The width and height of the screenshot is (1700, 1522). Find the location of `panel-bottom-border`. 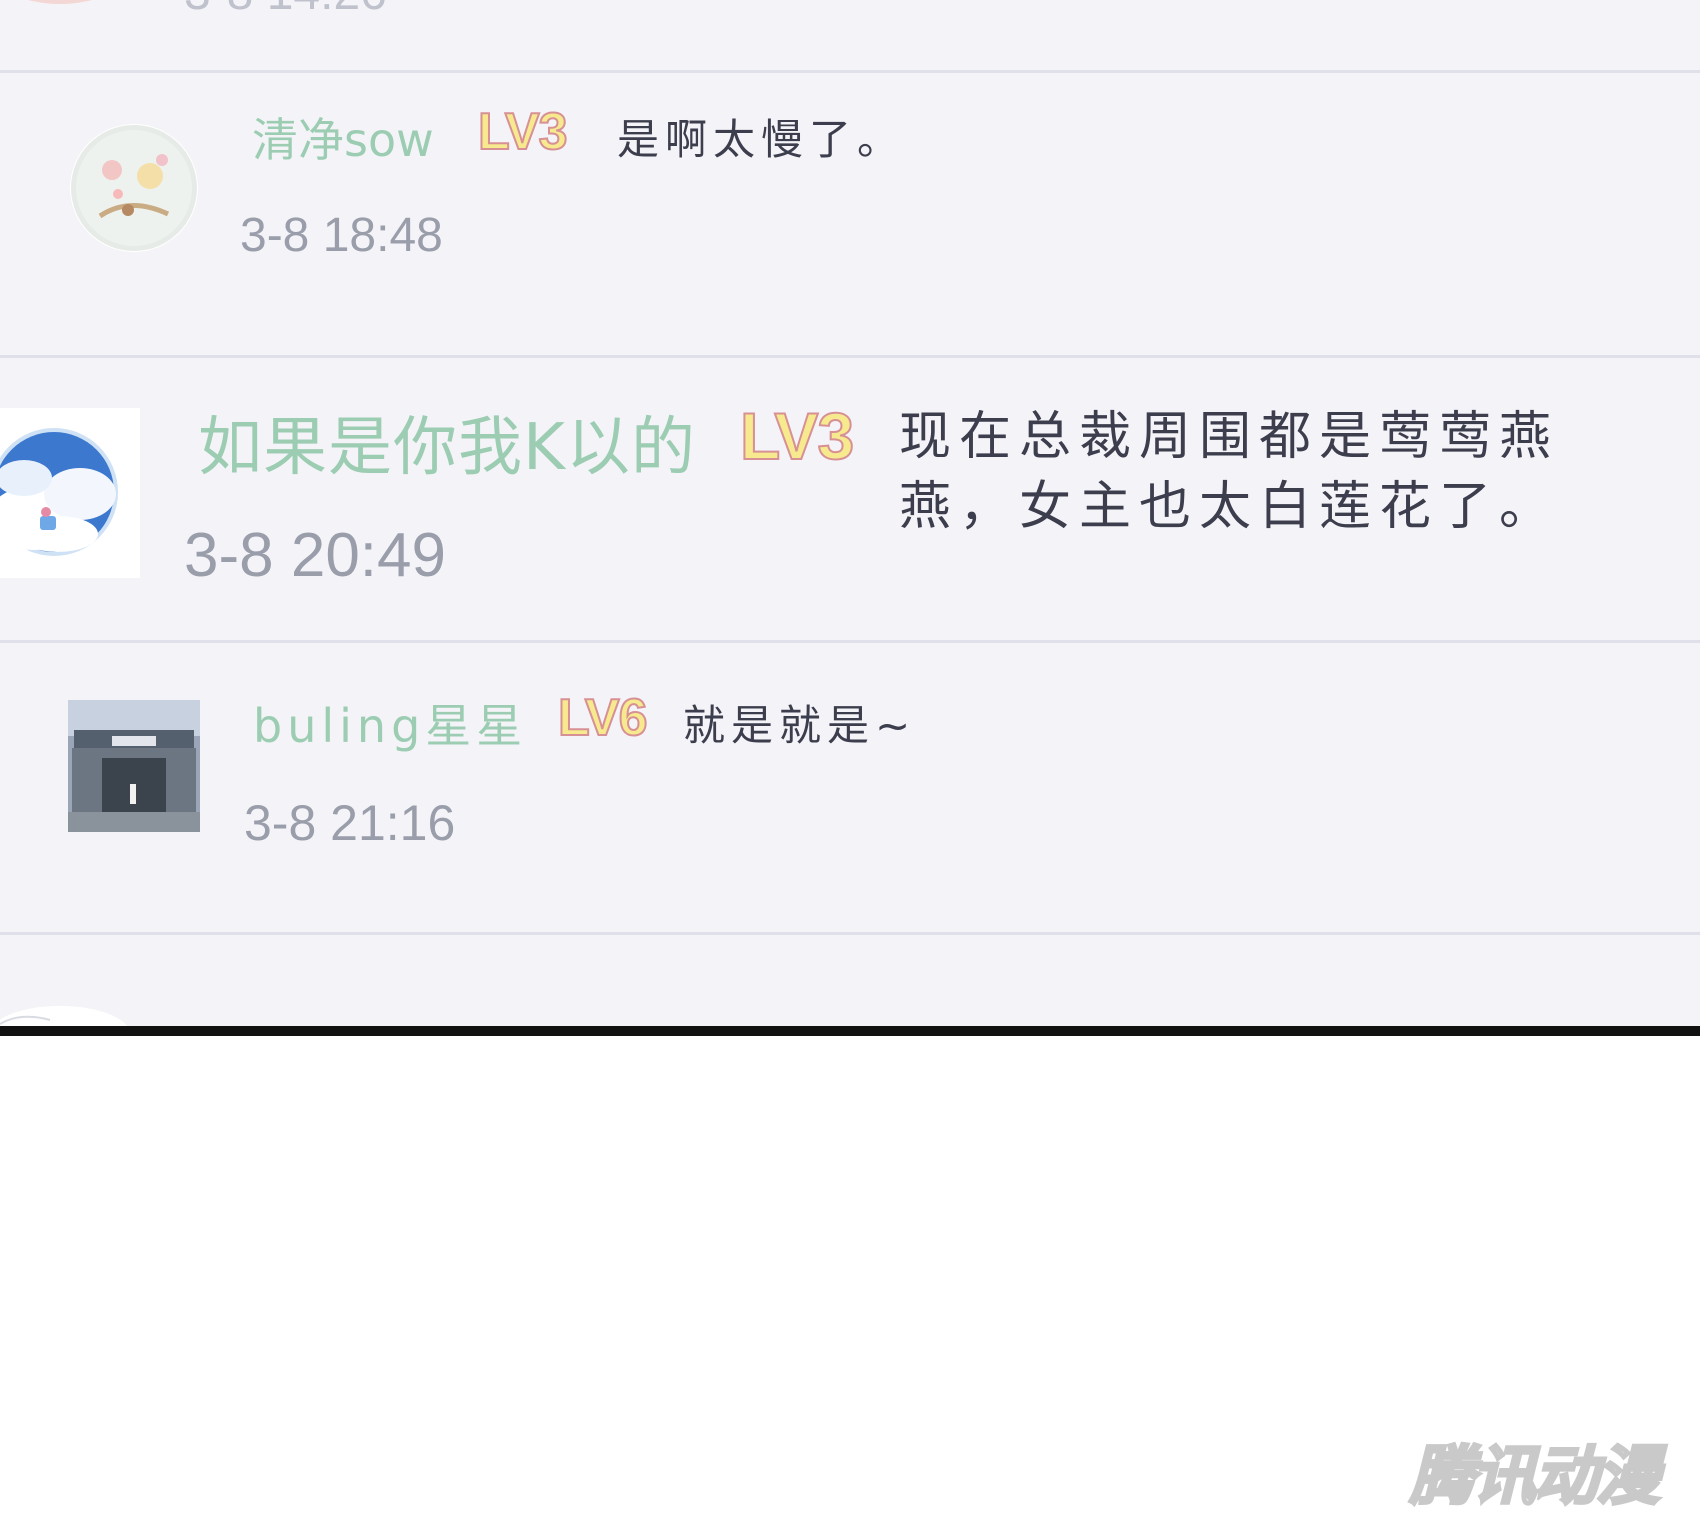

panel-bottom-border is located at coordinates (850, 1031).